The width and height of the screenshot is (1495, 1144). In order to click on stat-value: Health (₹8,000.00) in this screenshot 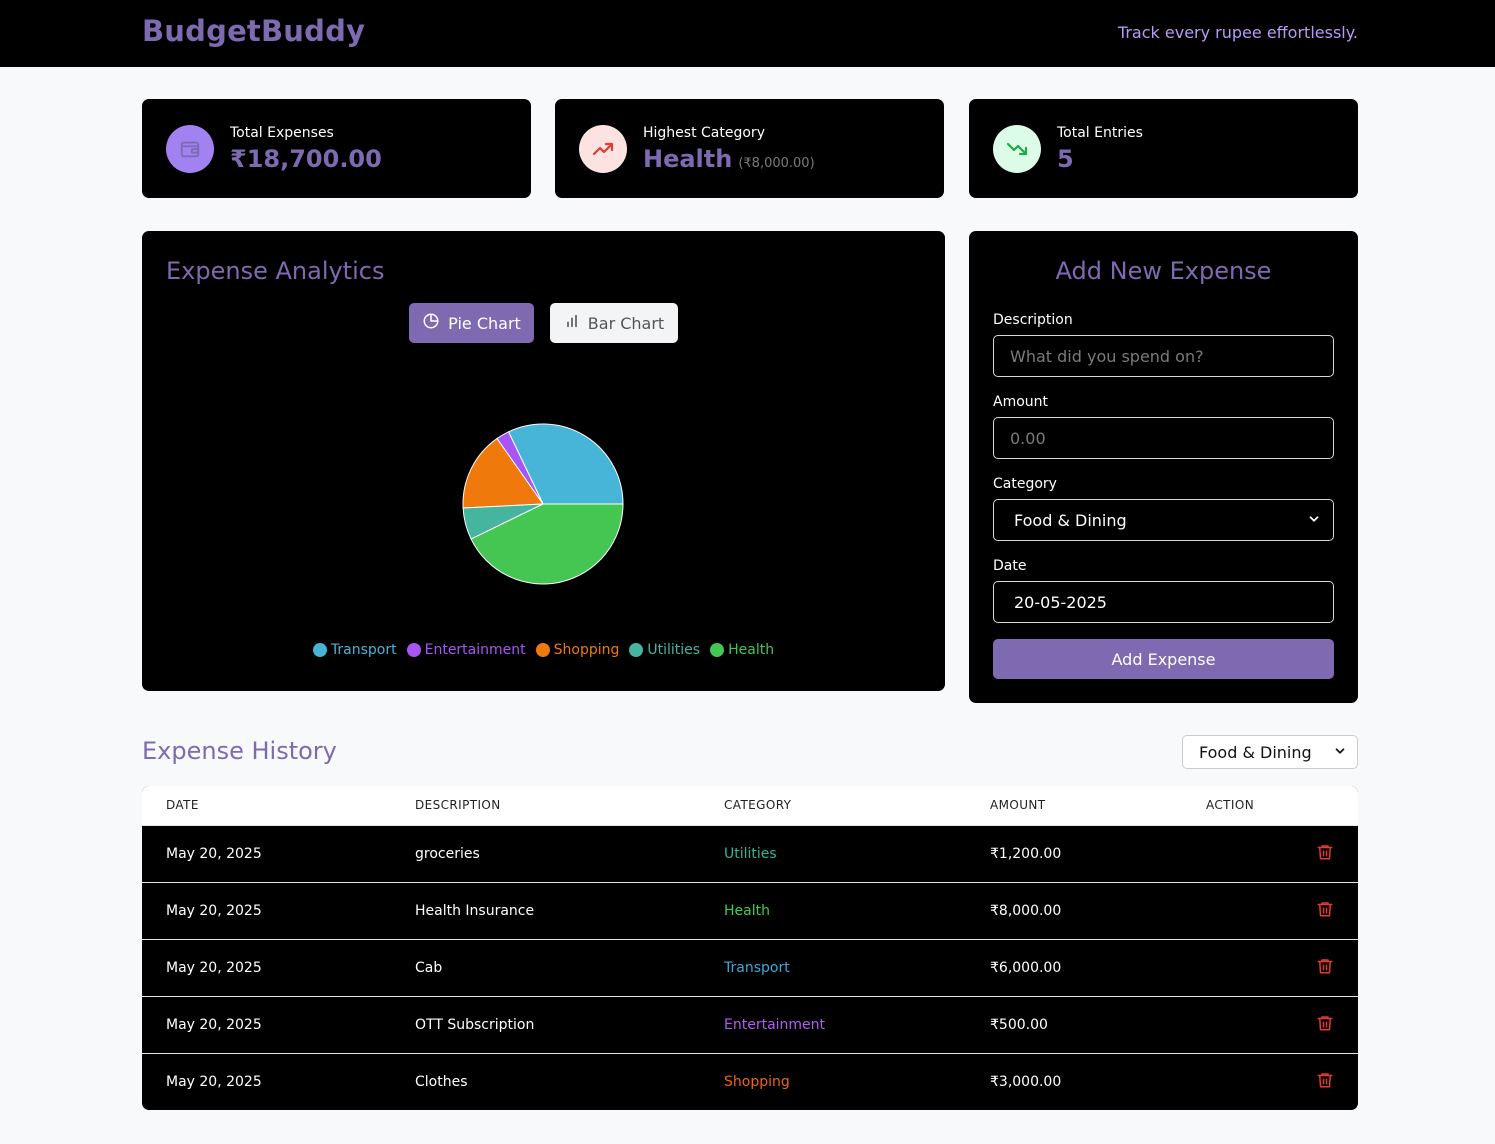, I will do `click(729, 159)`.